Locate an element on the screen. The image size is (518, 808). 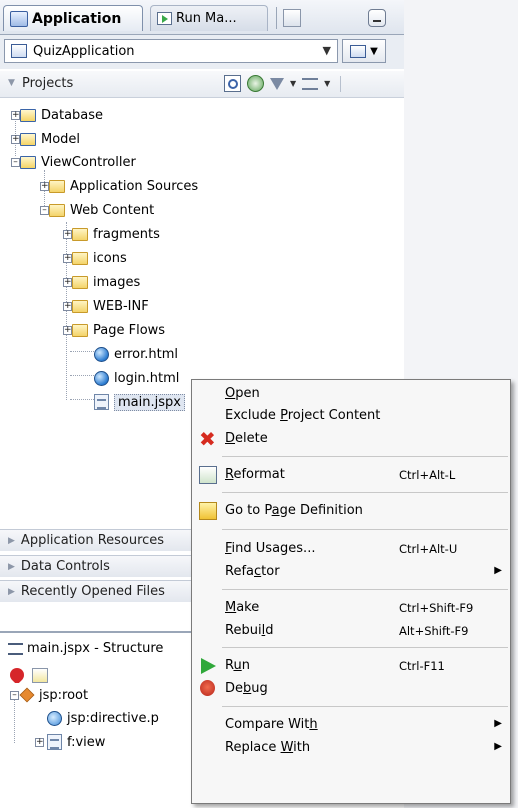
tree-item-fragments: + fragments is located at coordinates (111, 234).